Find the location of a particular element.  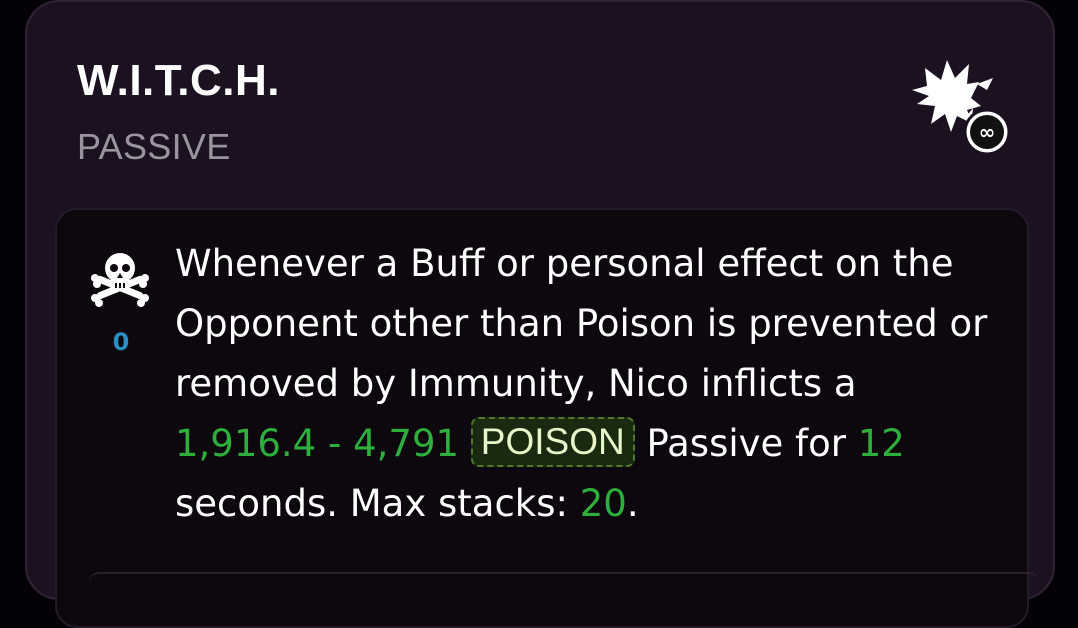

description-text-2: Passive for is located at coordinates (746, 443).